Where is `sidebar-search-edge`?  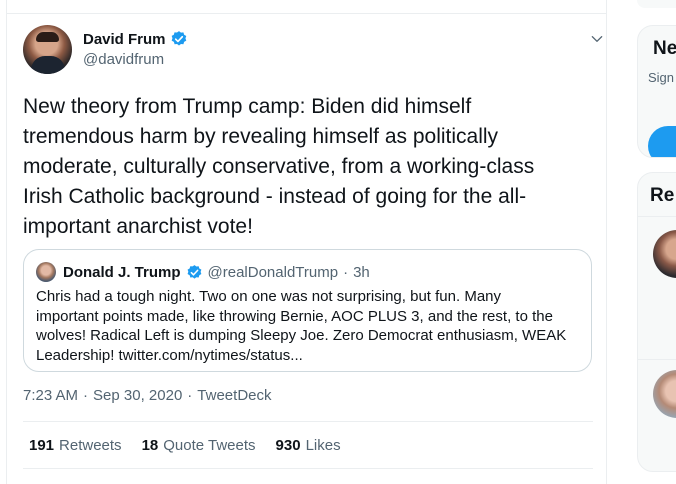
sidebar-search-edge is located at coordinates (656, 4).